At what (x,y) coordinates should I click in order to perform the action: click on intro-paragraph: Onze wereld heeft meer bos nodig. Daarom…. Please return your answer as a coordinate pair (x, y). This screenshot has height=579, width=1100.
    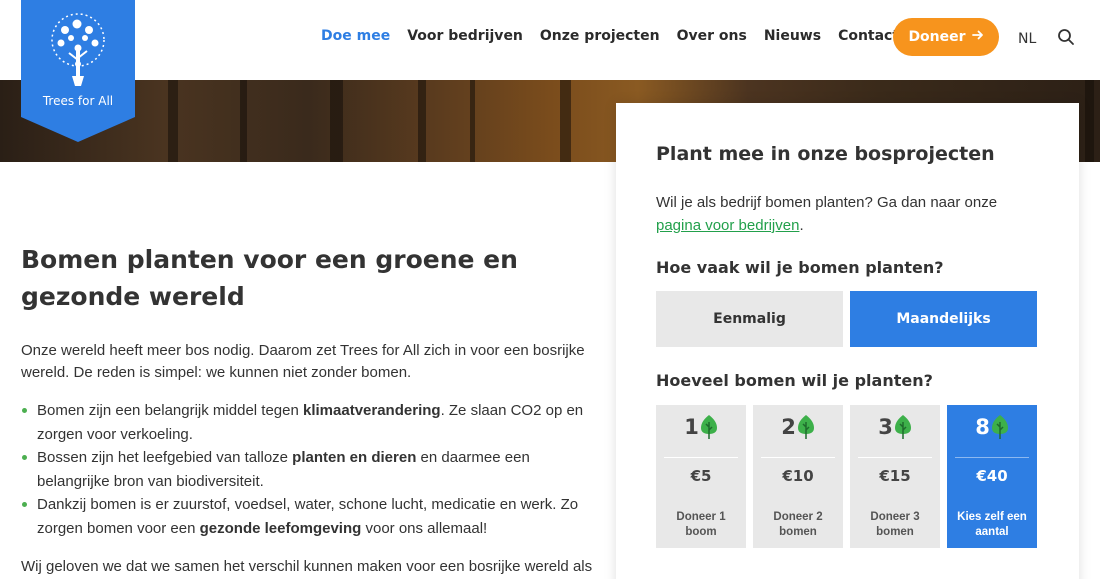
    Looking at the image, I should click on (303, 361).